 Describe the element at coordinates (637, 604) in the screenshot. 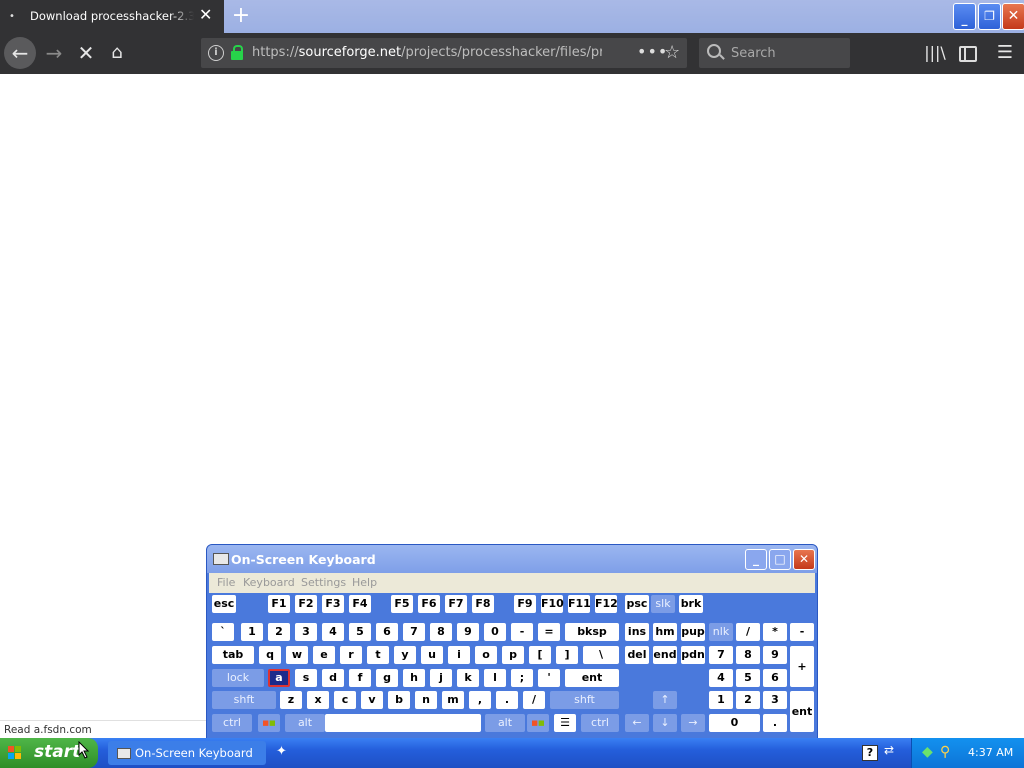

I see `key-psc: psc` at that location.